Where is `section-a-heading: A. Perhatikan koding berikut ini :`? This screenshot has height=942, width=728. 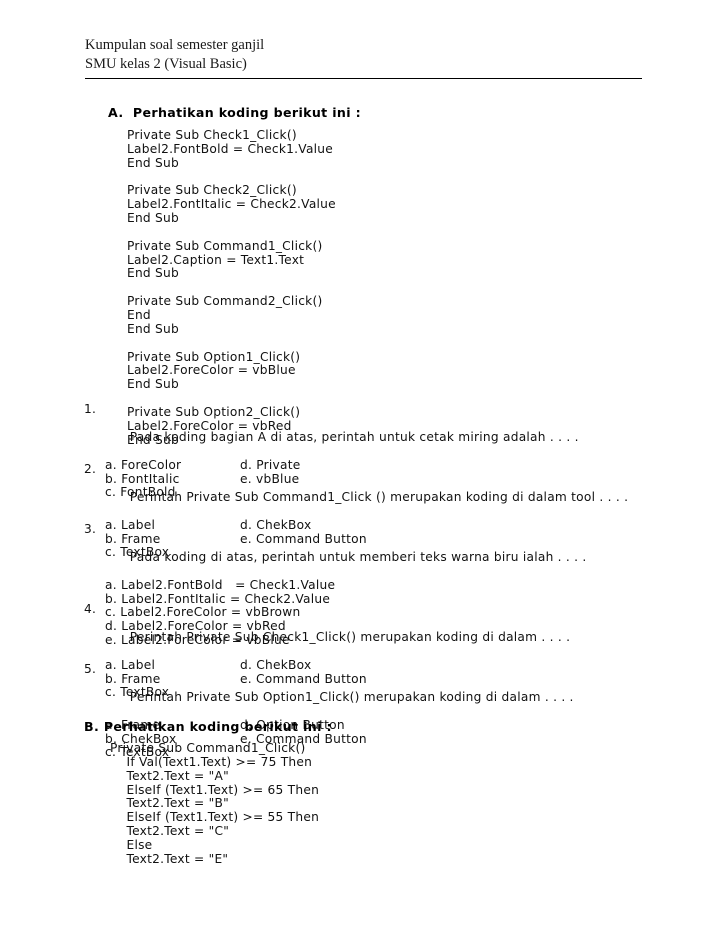
section-a-heading: A. Perhatikan koding berikut ini : is located at coordinates (235, 112).